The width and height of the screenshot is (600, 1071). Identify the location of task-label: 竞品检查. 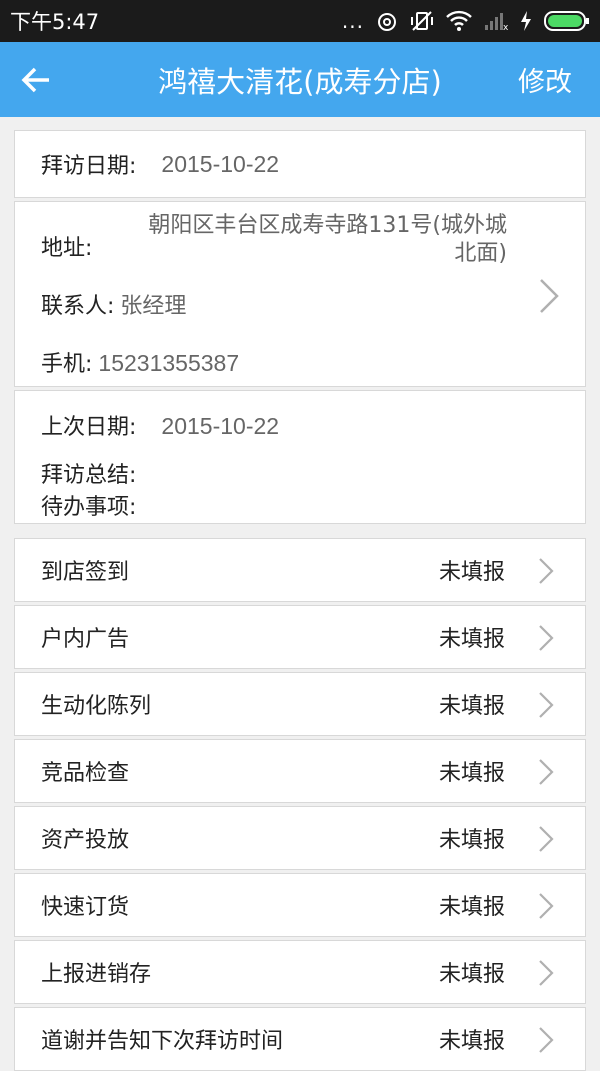
(85, 773).